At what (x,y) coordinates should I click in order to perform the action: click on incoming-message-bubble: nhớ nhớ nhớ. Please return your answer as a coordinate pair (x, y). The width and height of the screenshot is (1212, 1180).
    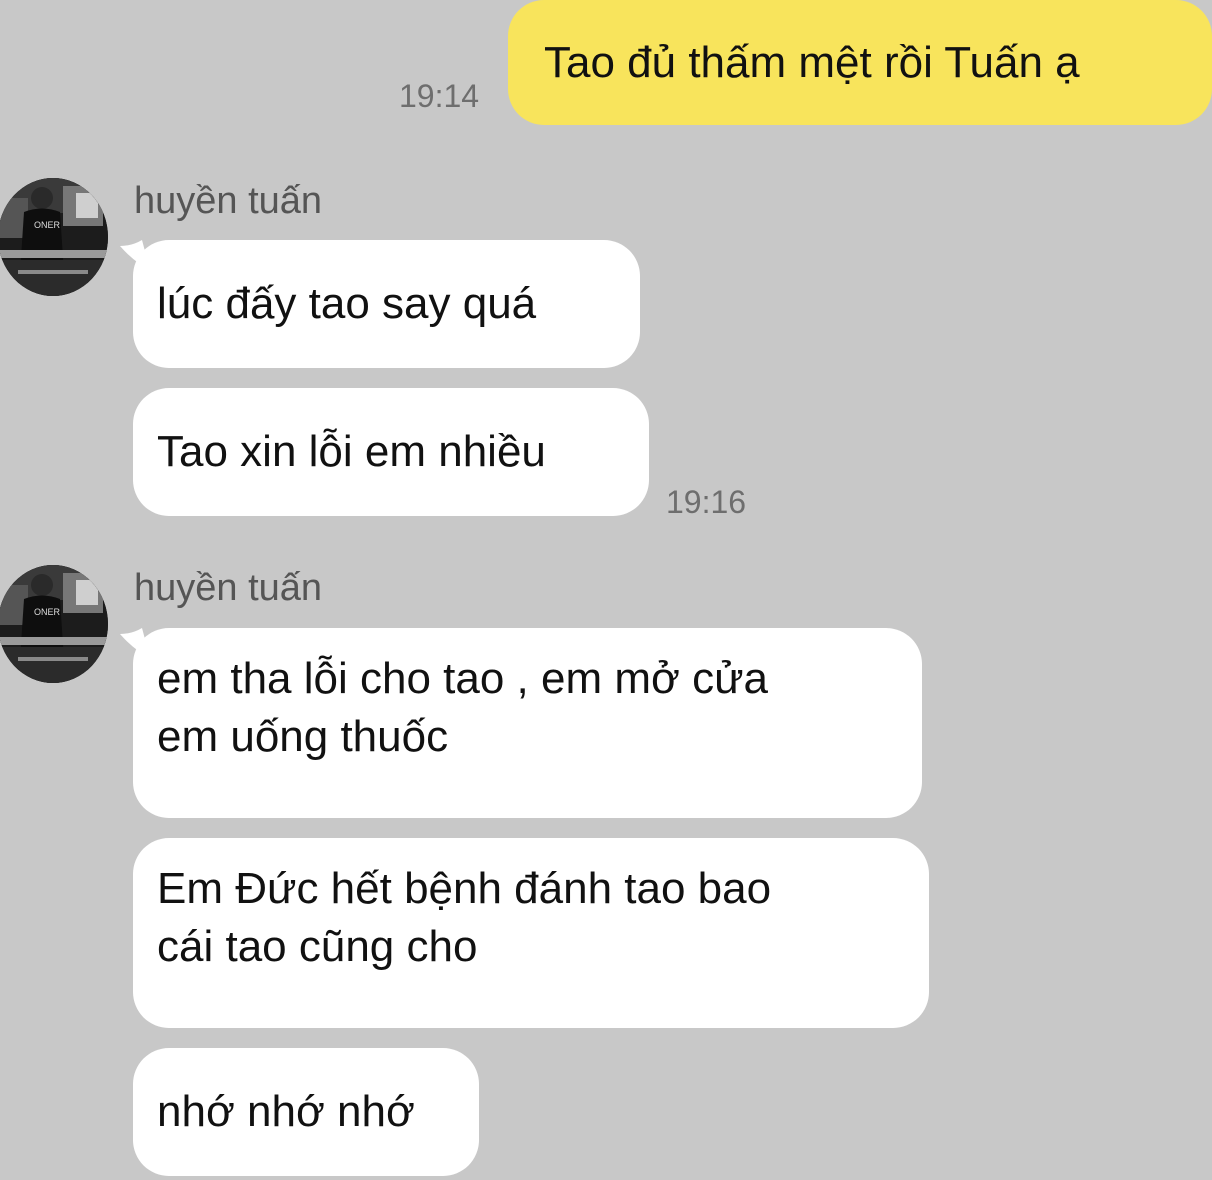
    Looking at the image, I should click on (306, 1112).